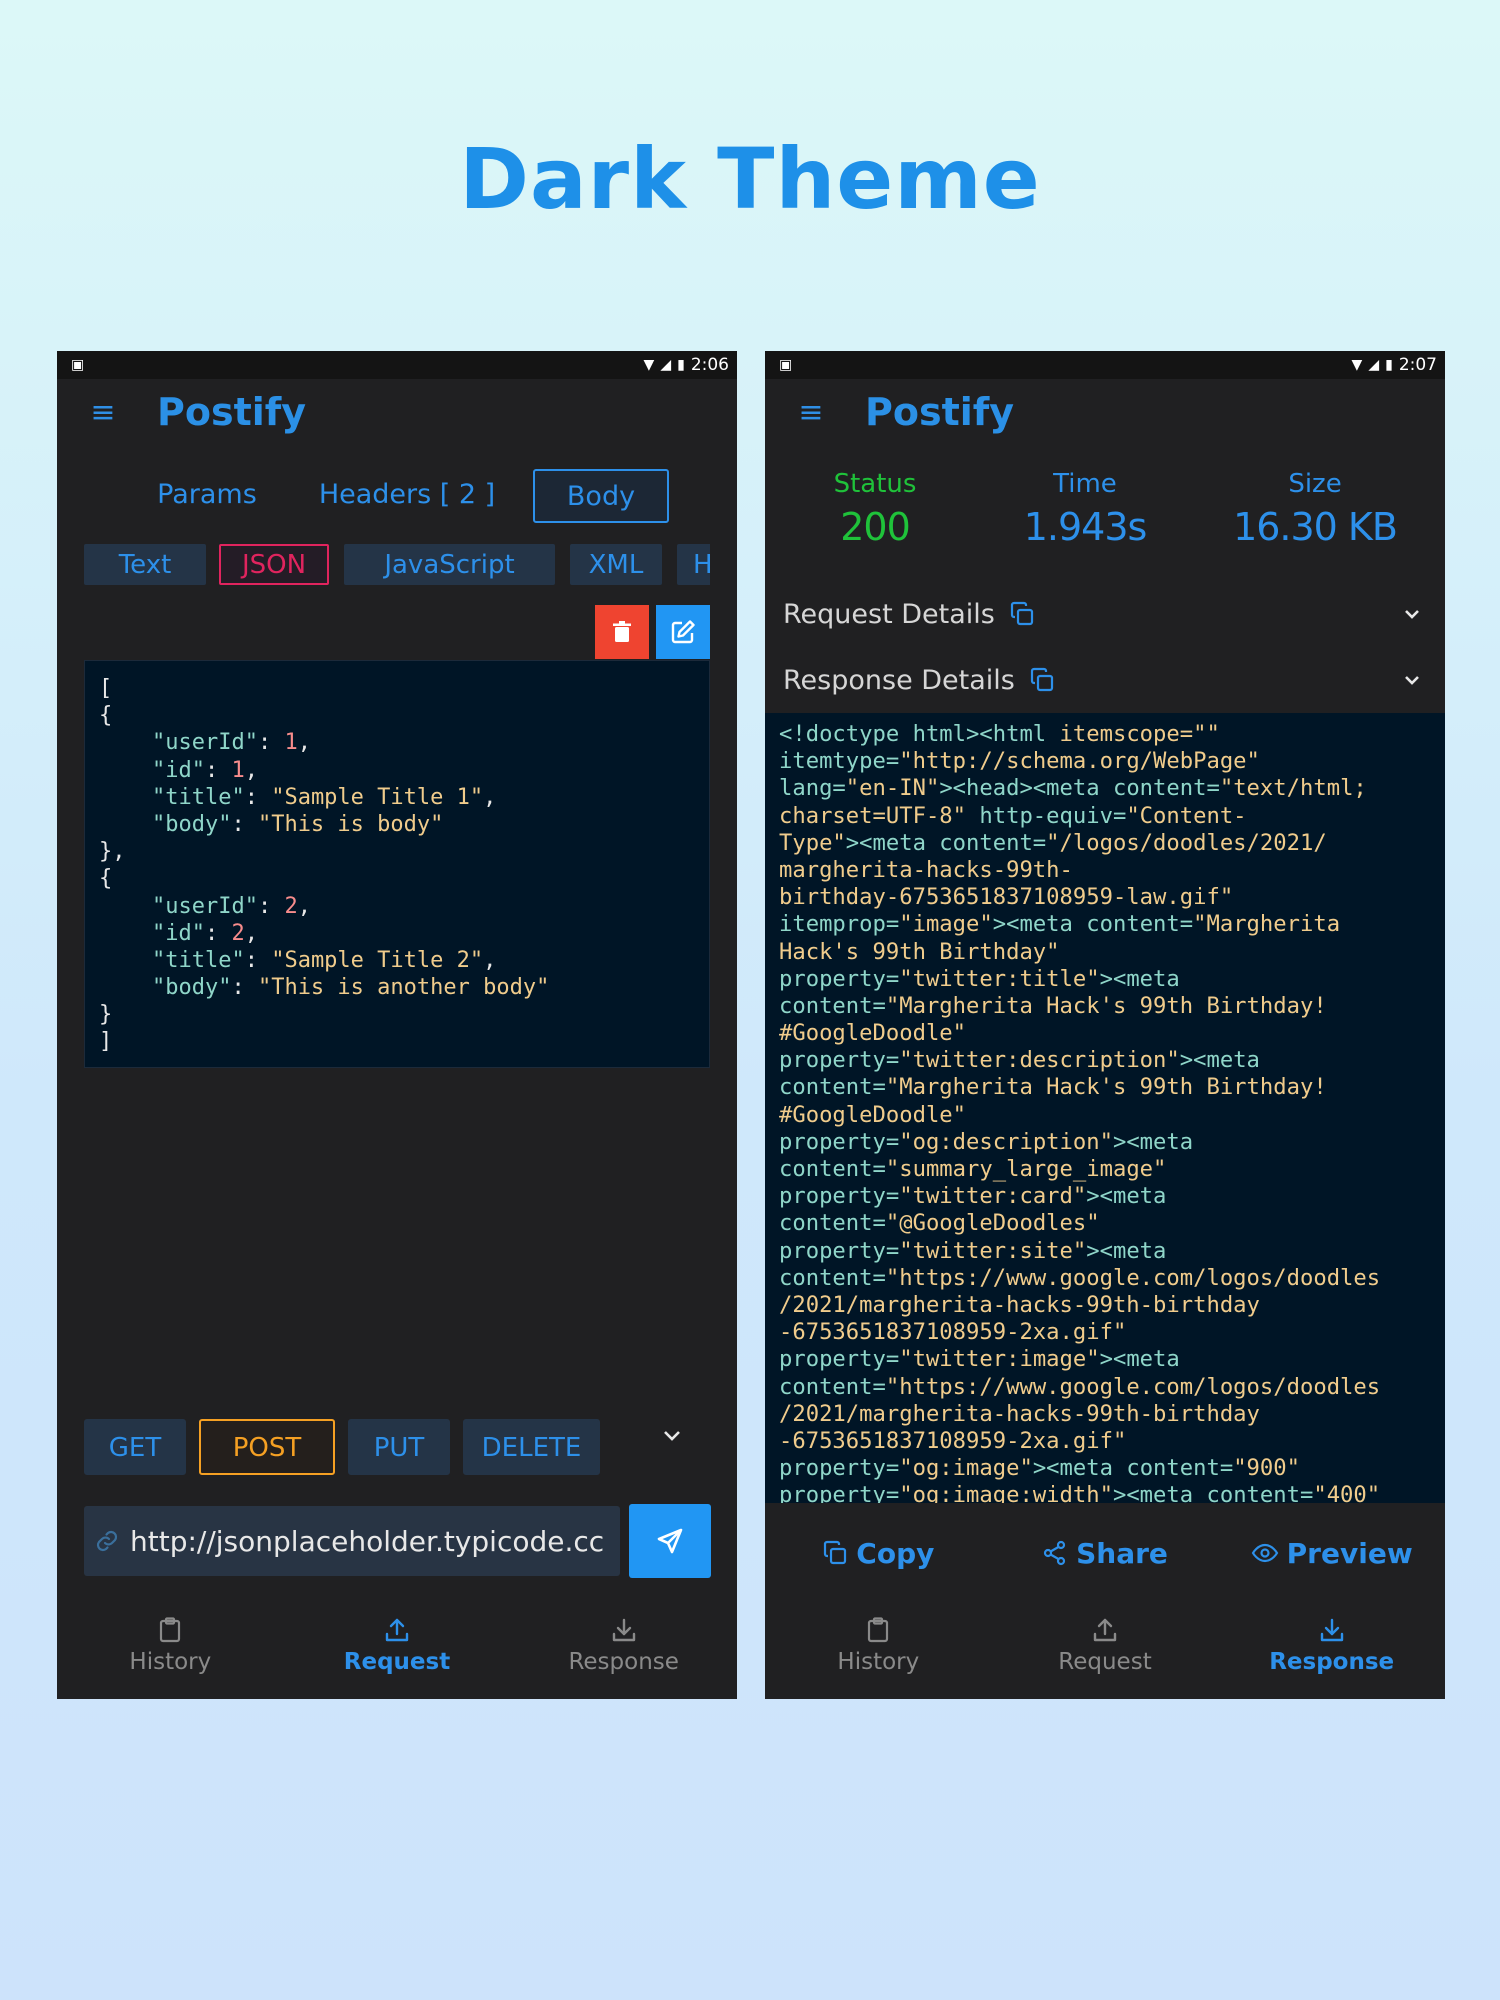  Describe the element at coordinates (873, 1033) in the screenshot. I see `code-token: #GoogleDoodle"` at that location.